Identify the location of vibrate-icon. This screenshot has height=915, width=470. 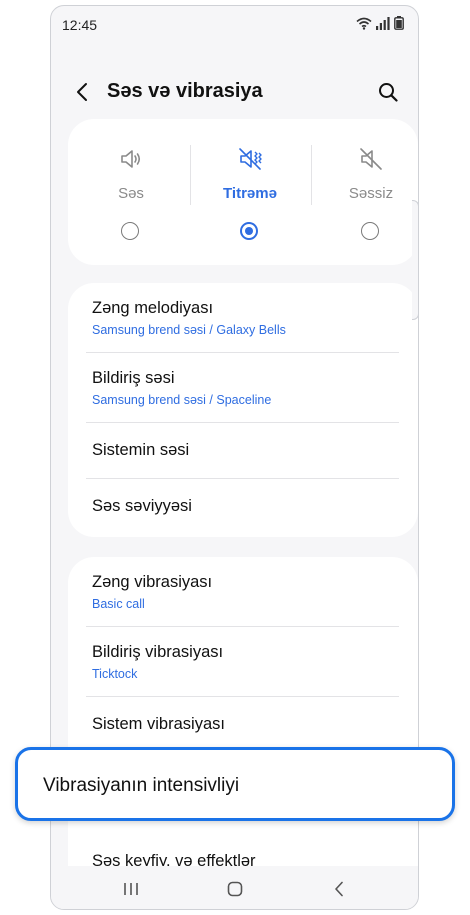
(250, 159).